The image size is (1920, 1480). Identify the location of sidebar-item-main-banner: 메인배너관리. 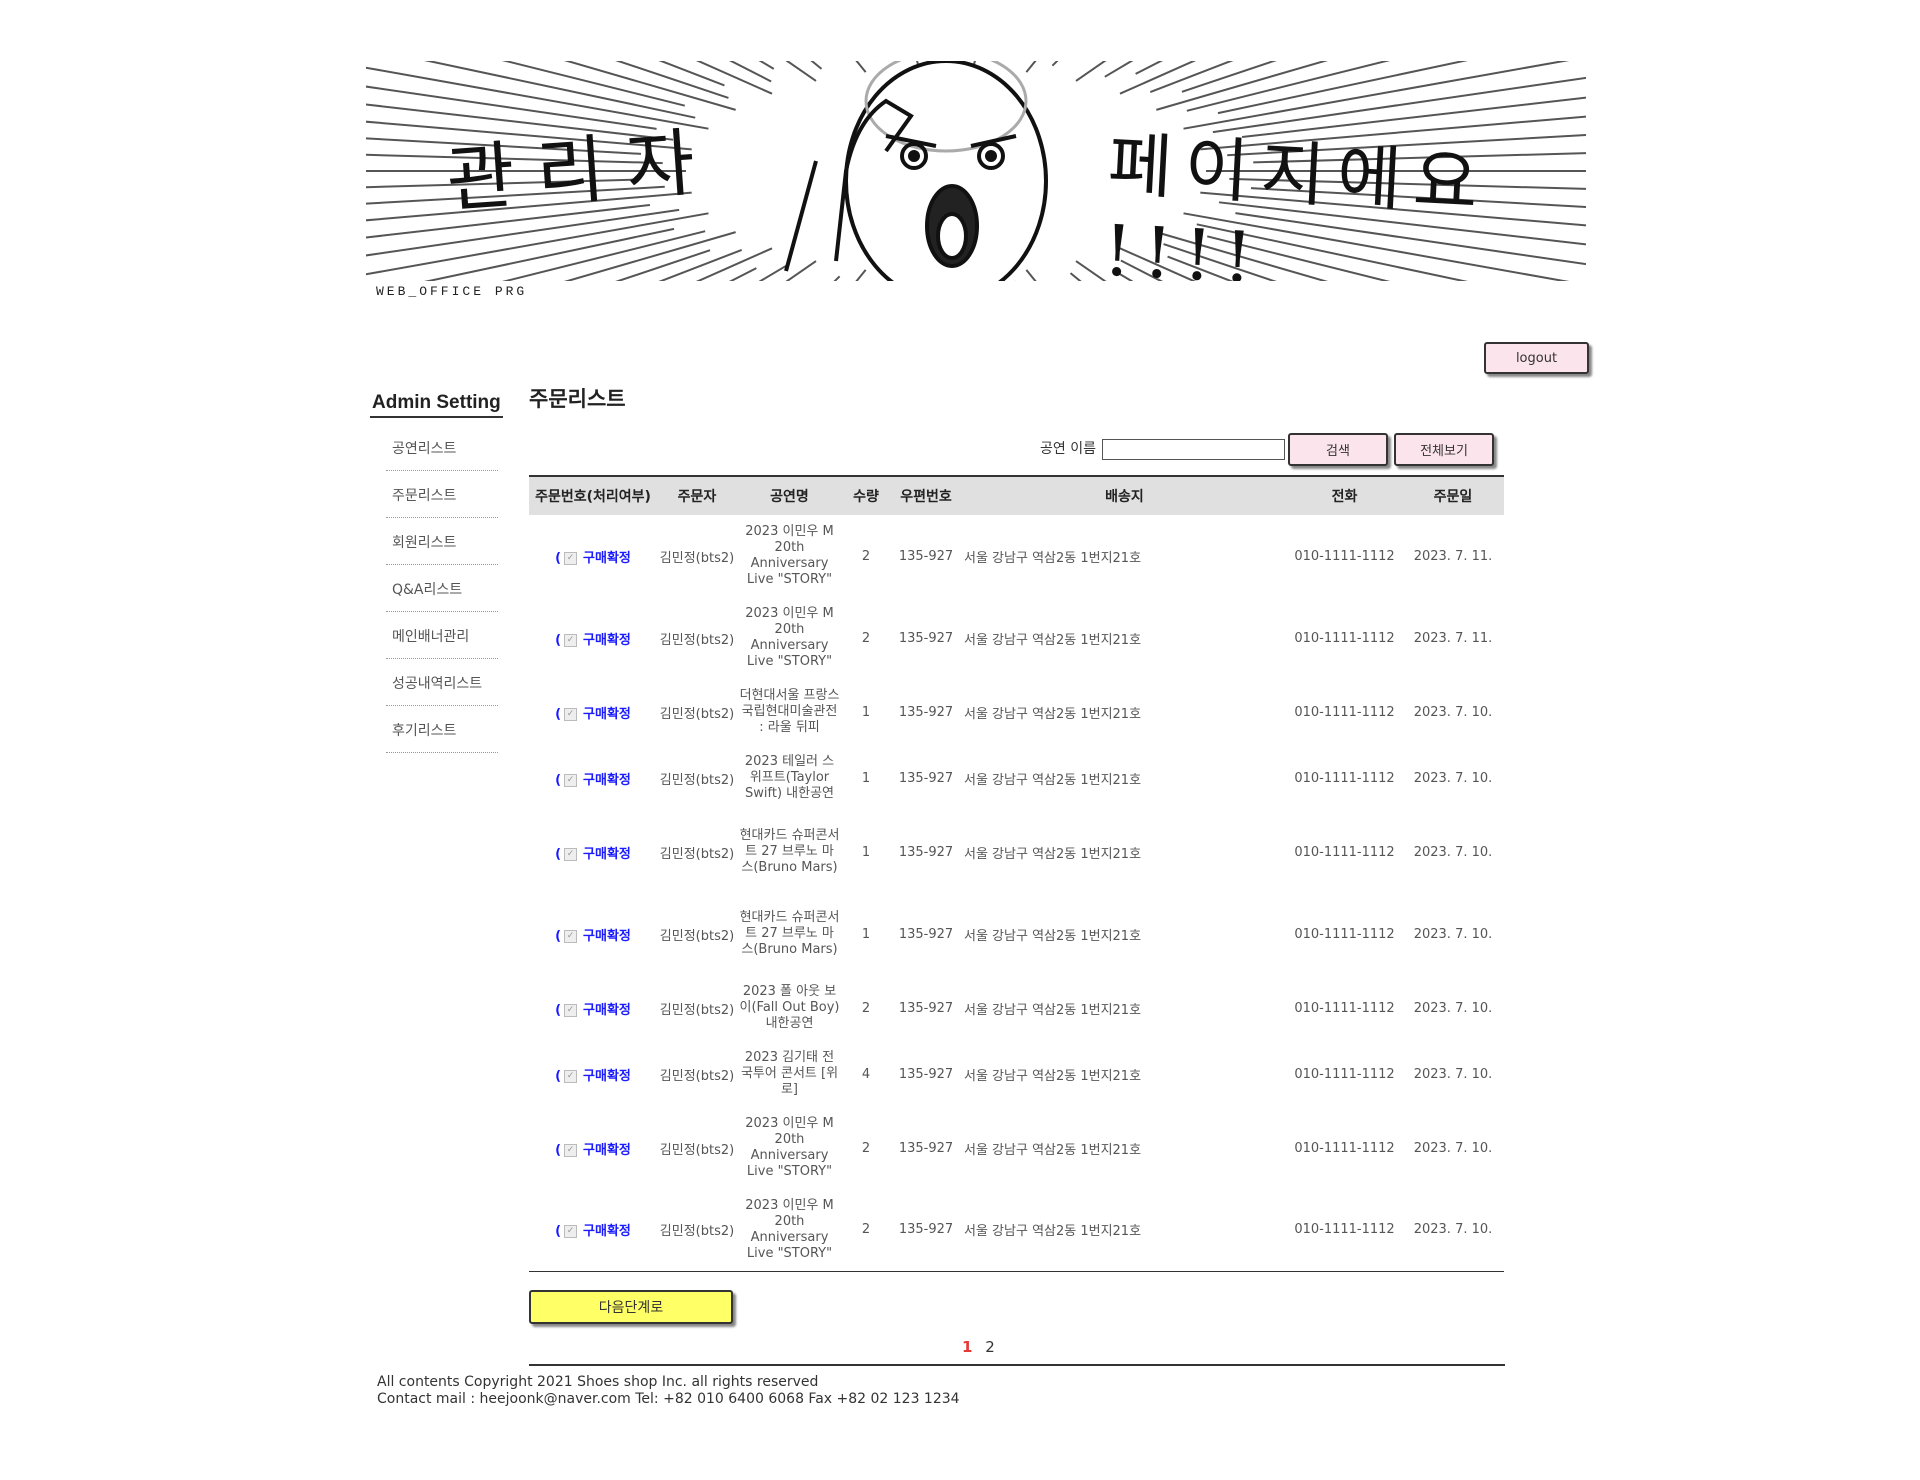
(442, 636).